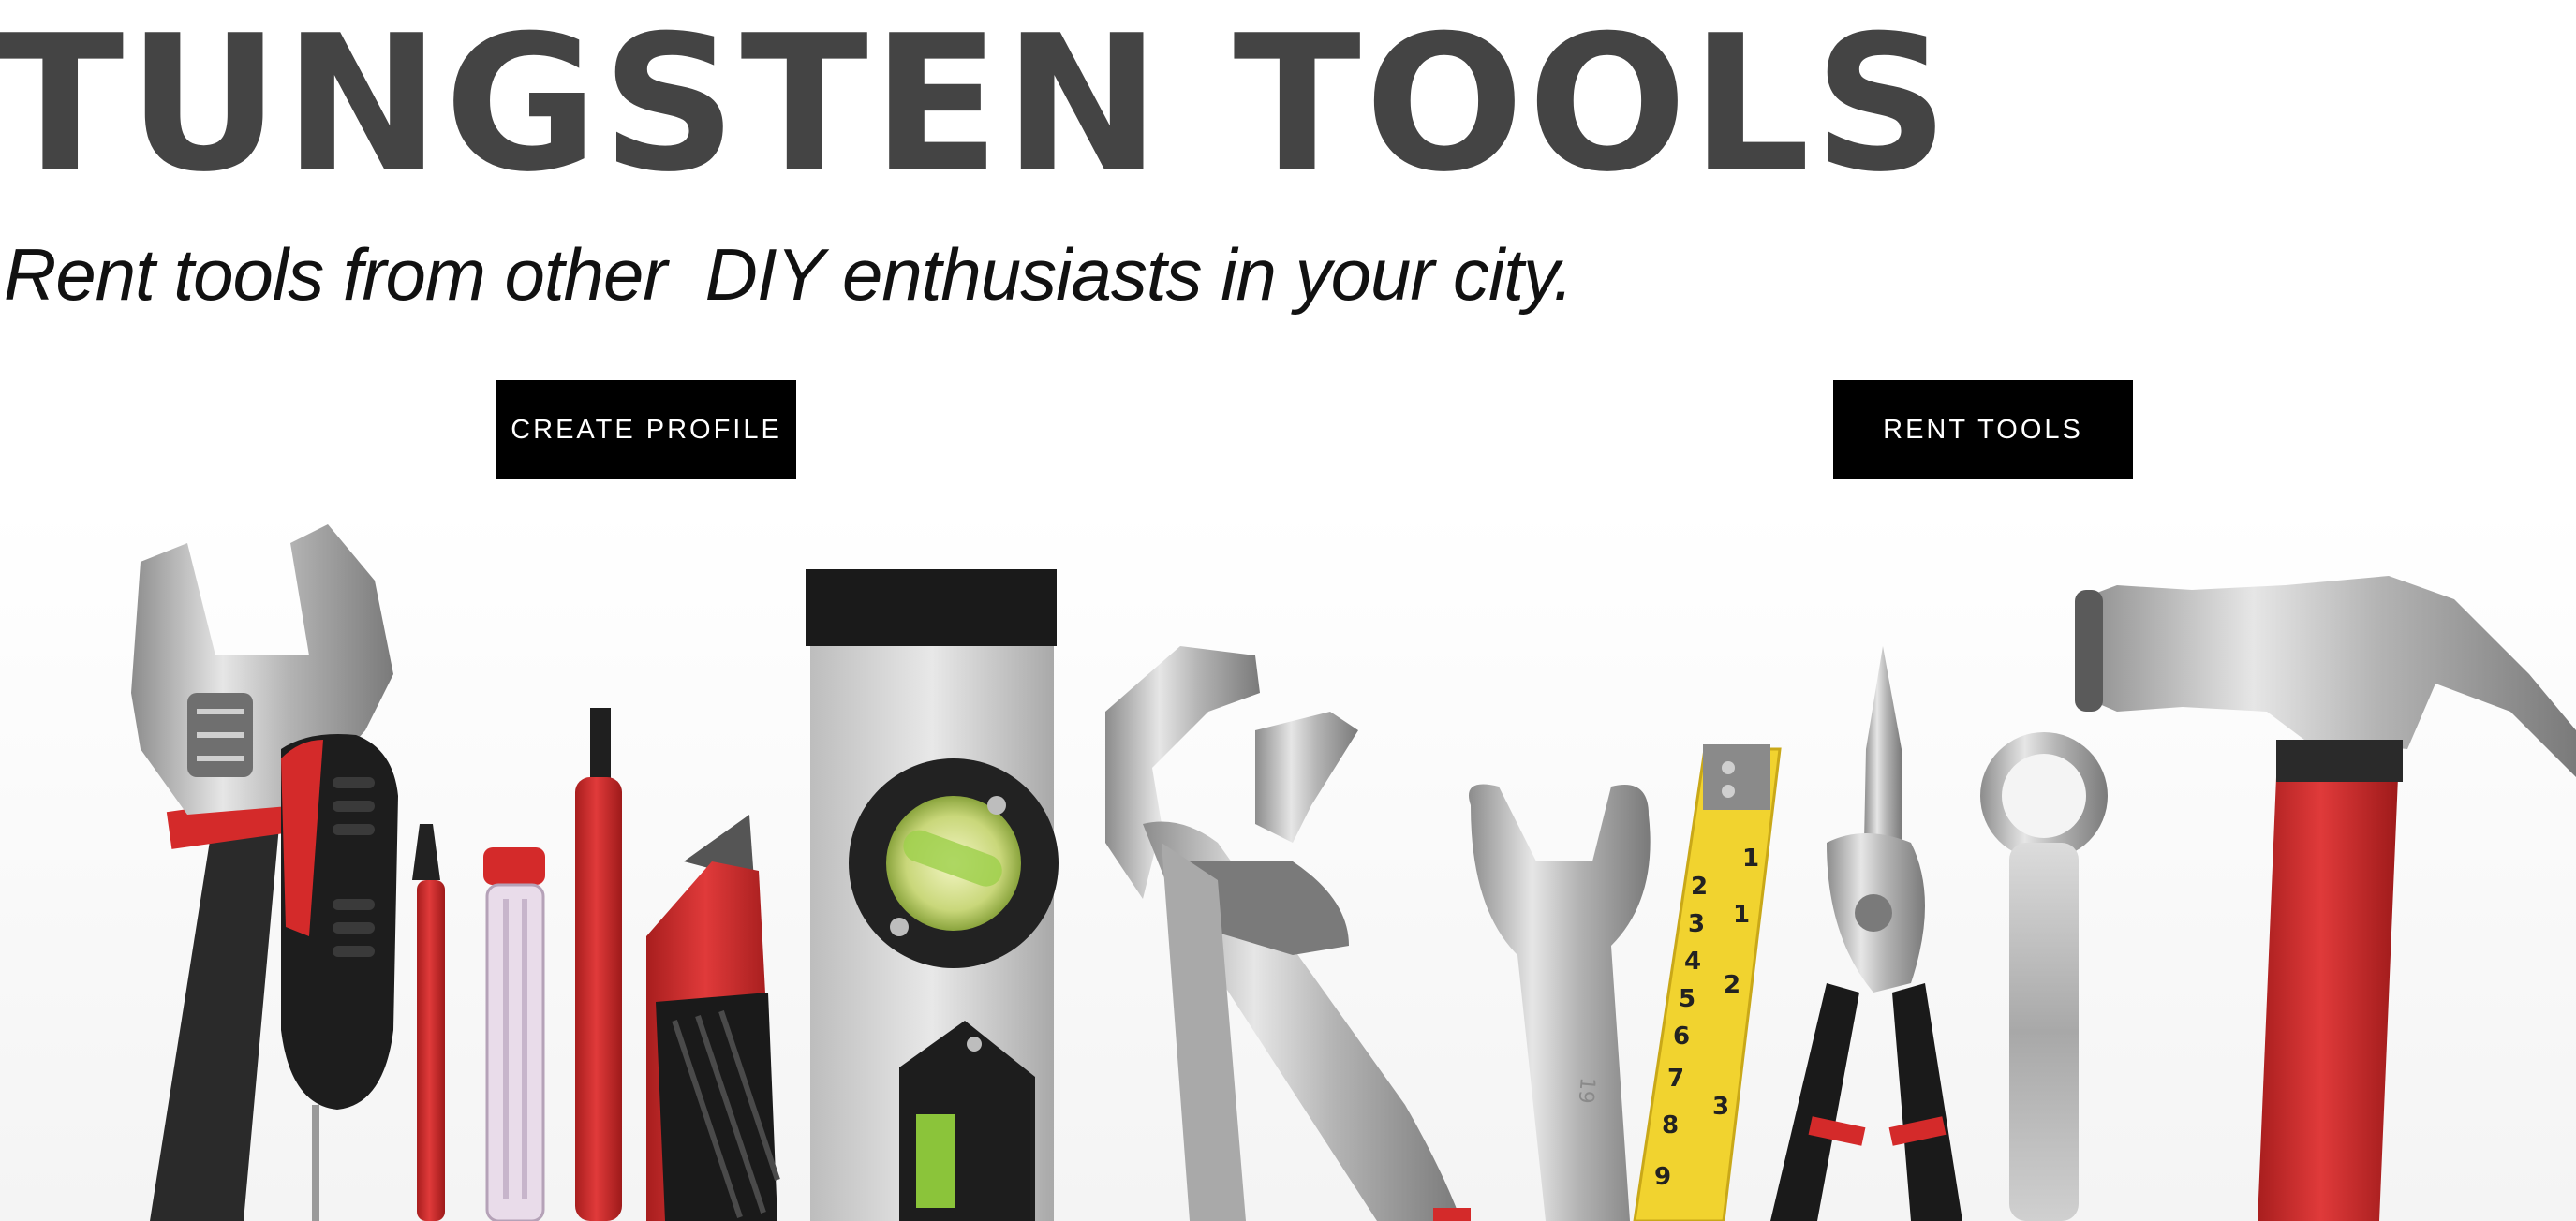 The image size is (2576, 1221). Describe the element at coordinates (932, 895) in the screenshot. I see `spirit-level-icon` at that location.